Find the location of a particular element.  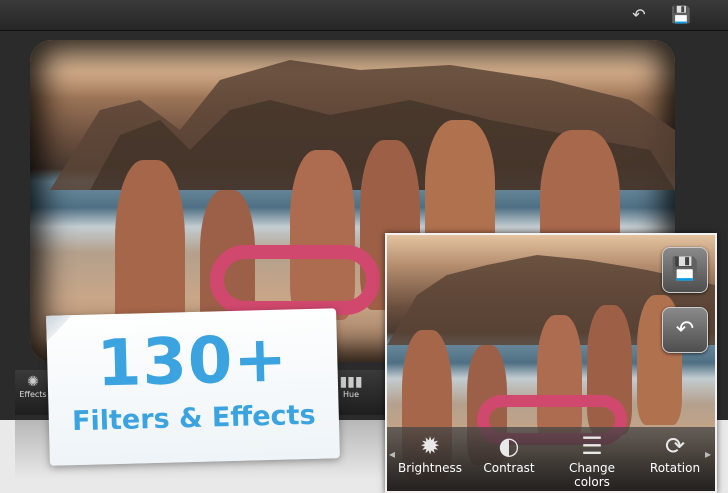

promo-card: 130+ Filters & Effects is located at coordinates (193, 387).